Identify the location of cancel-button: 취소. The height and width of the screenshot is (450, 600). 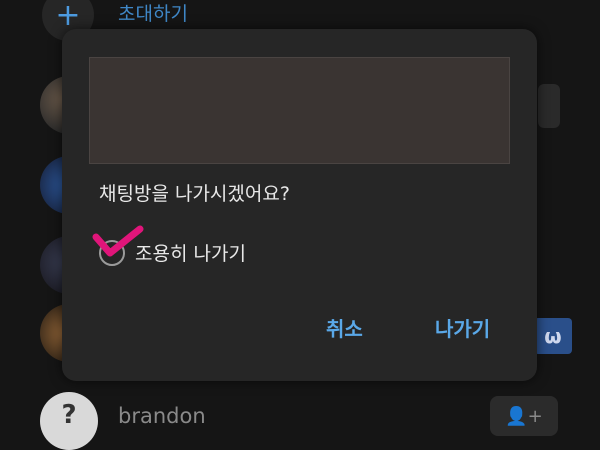
(344, 327).